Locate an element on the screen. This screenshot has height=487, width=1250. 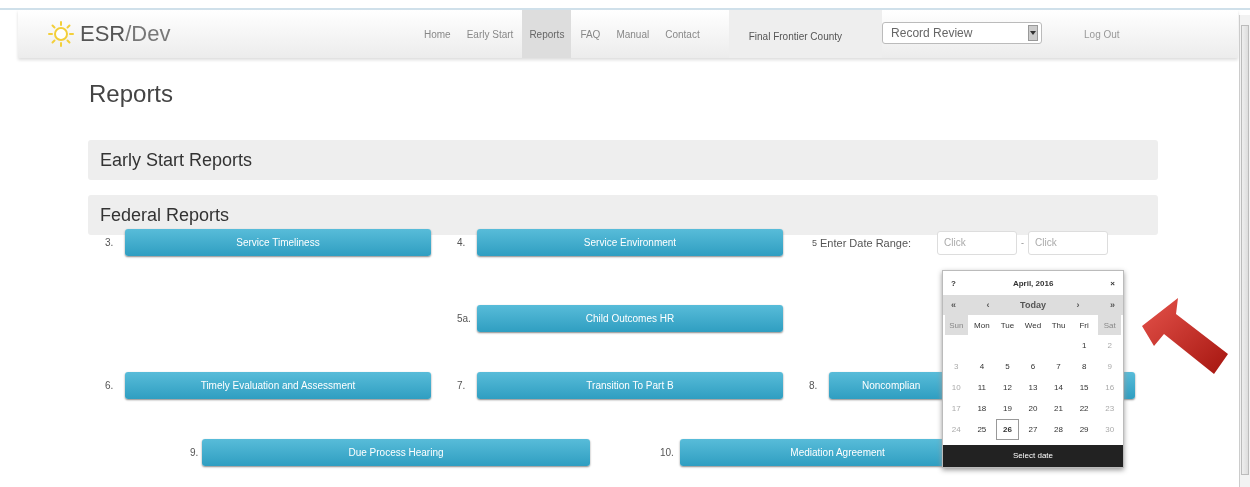
item-number: 5 is located at coordinates (814, 242).